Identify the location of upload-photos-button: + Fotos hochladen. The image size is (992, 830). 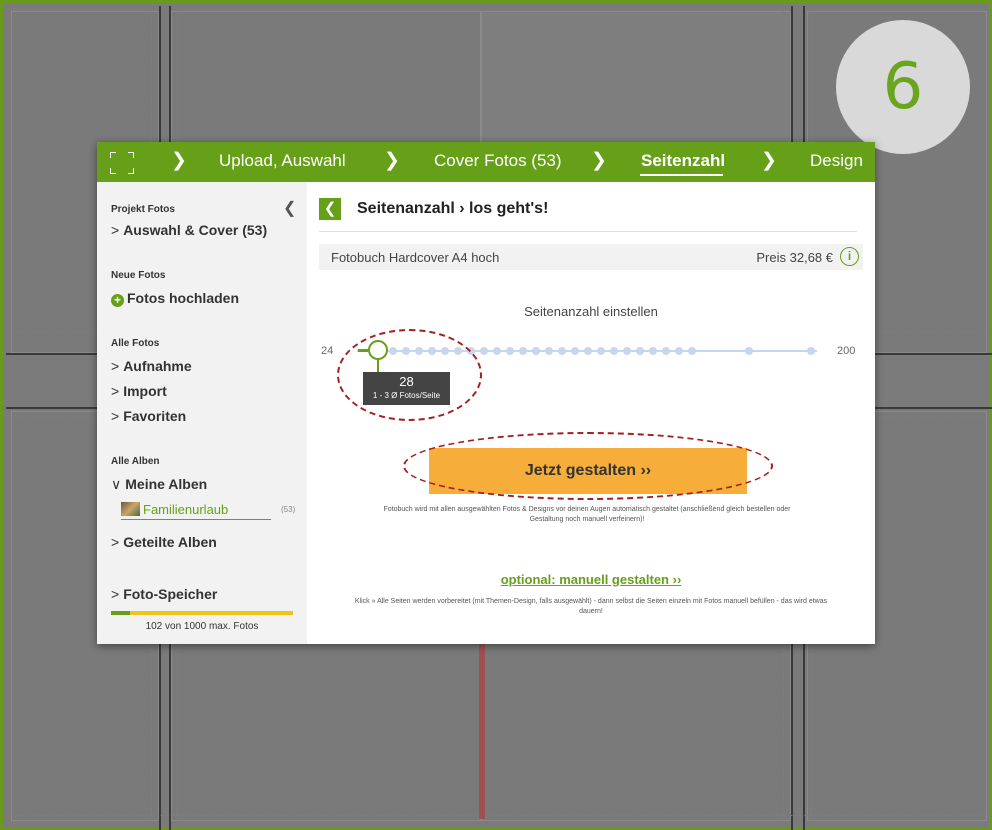
(175, 298).